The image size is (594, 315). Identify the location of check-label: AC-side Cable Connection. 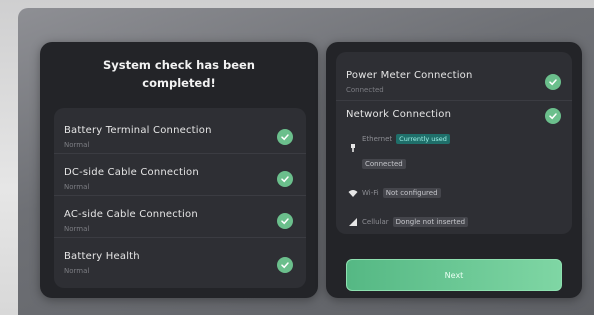
(131, 214).